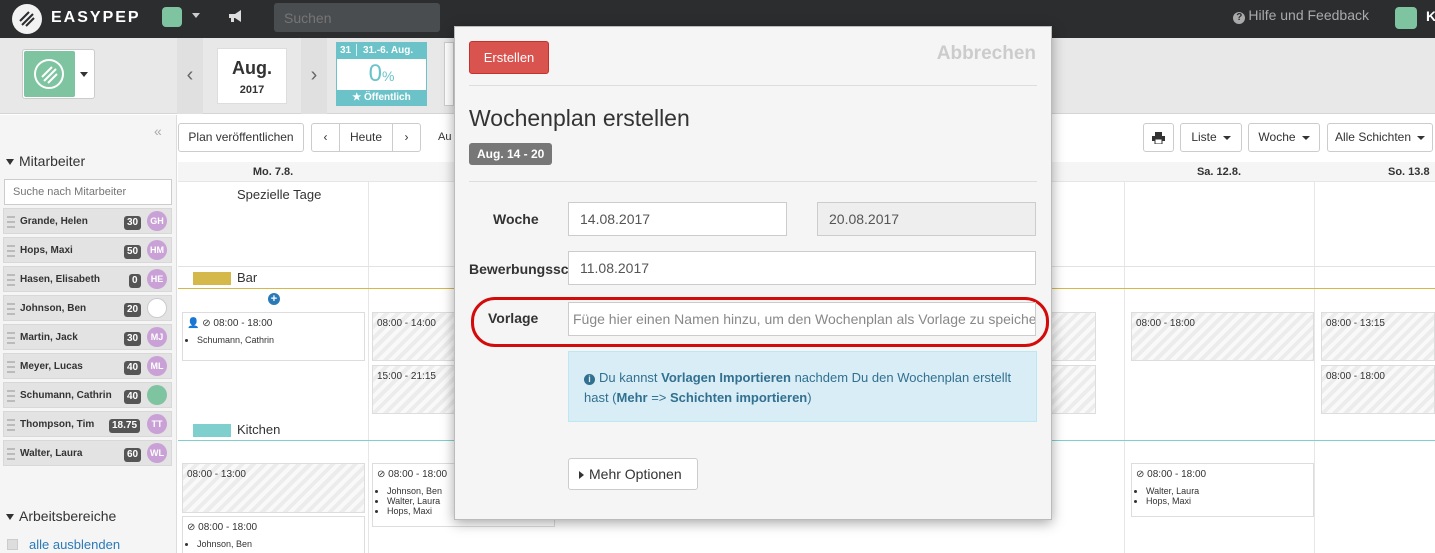 Image resolution: width=1435 pixels, height=553 pixels. What do you see at coordinates (158, 131) in the screenshot?
I see `collapse-sidebar-icon: «` at bounding box center [158, 131].